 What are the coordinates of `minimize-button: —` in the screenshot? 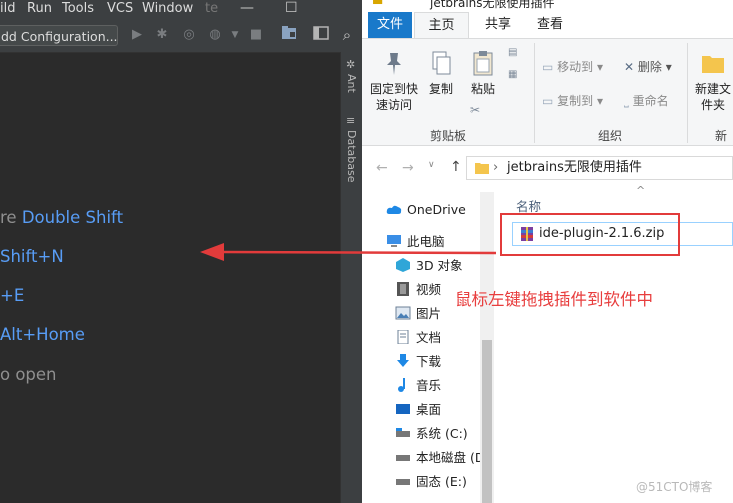 It's located at (247, 8).